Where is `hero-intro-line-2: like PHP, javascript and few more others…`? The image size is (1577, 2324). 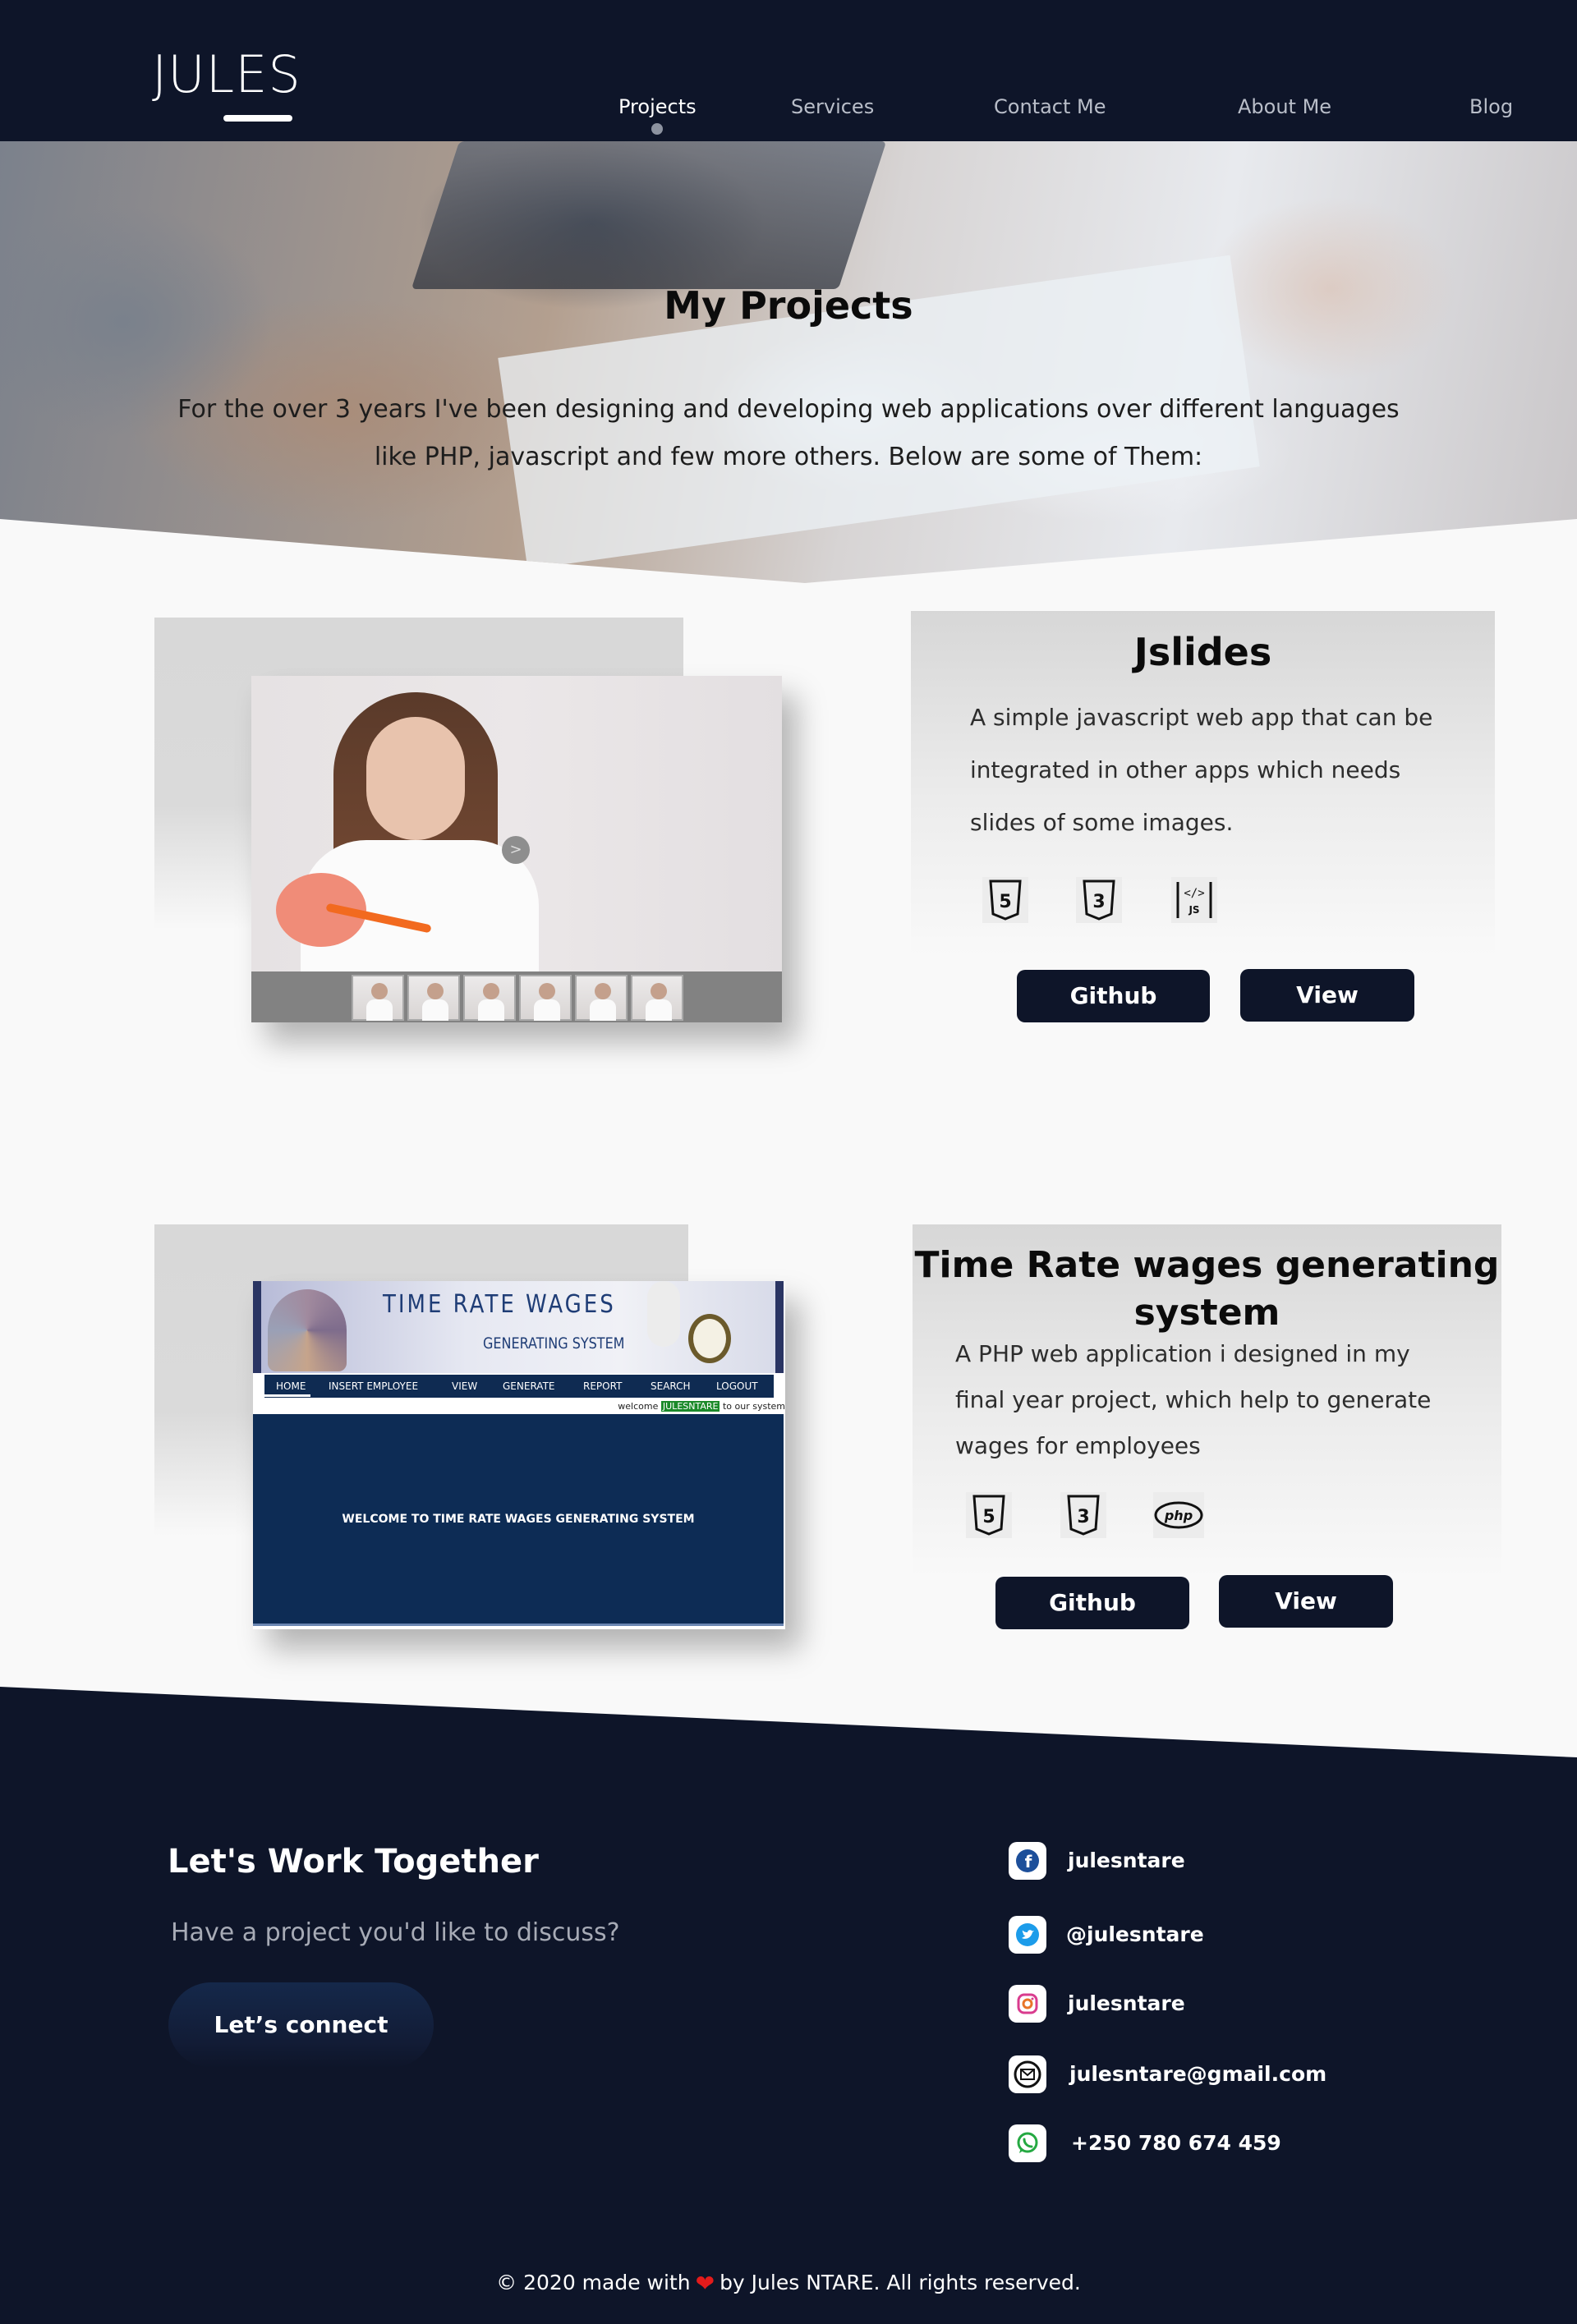
hero-intro-line-2: like PHP, javascript and few more others… is located at coordinates (788, 457).